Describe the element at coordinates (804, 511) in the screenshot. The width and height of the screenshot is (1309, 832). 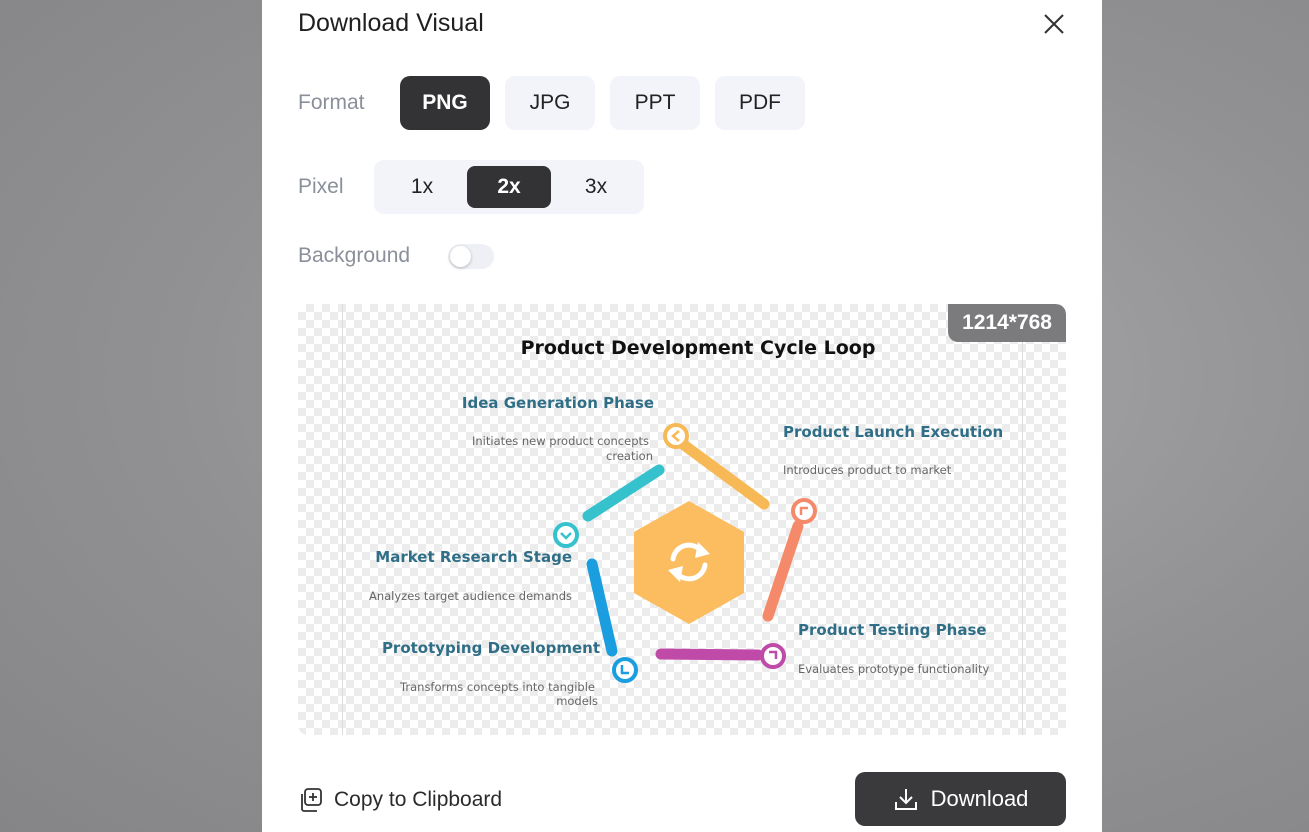
I see `node-launch` at that location.